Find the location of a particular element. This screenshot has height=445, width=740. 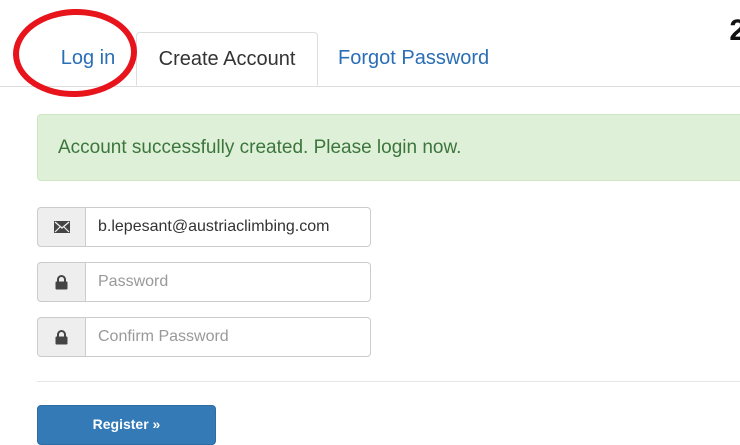

password-field is located at coordinates (228, 282).